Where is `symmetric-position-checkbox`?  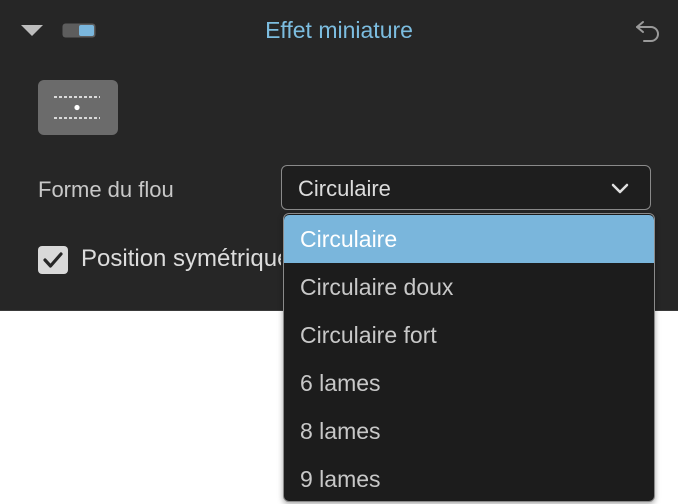 symmetric-position-checkbox is located at coordinates (53, 260).